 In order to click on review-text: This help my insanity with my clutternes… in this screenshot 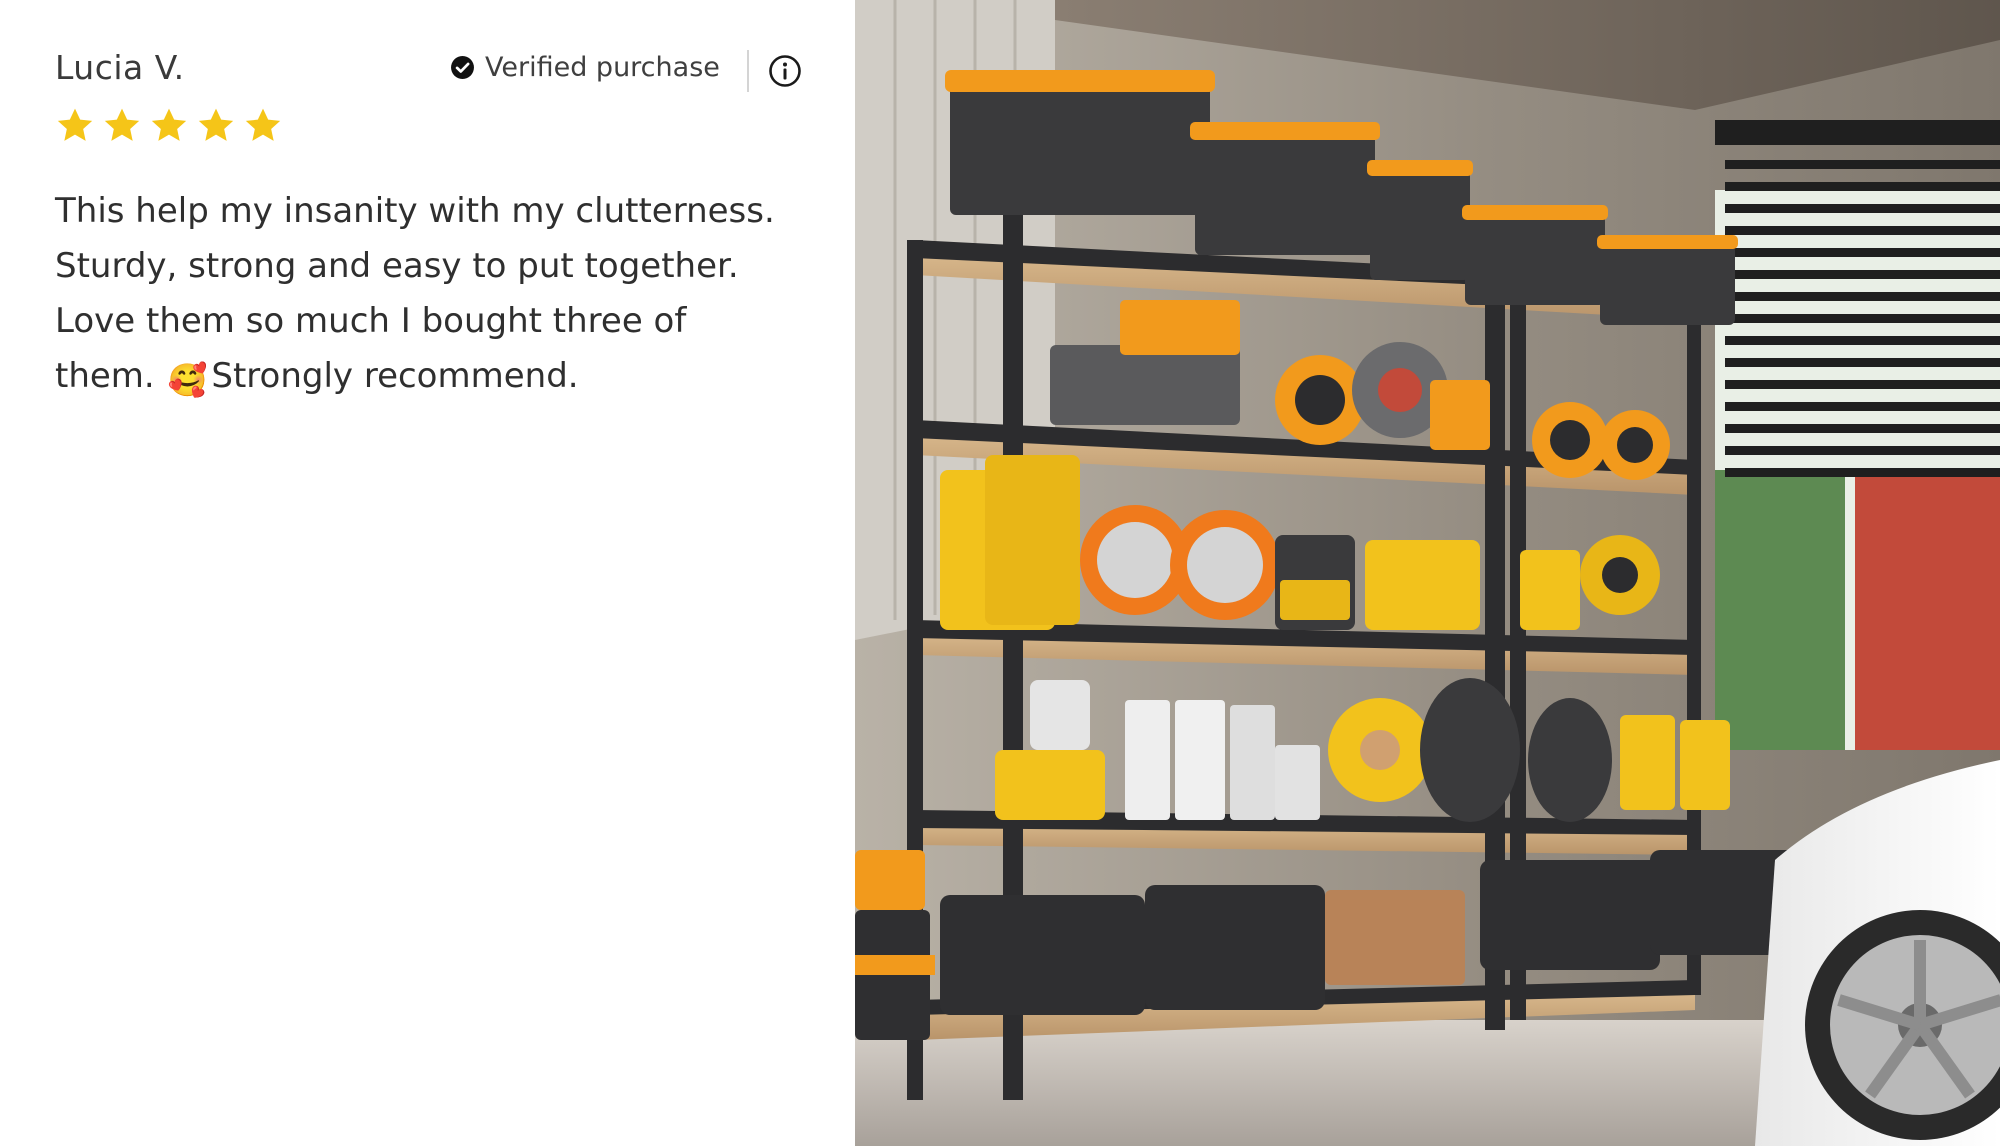, I will do `click(425, 296)`.